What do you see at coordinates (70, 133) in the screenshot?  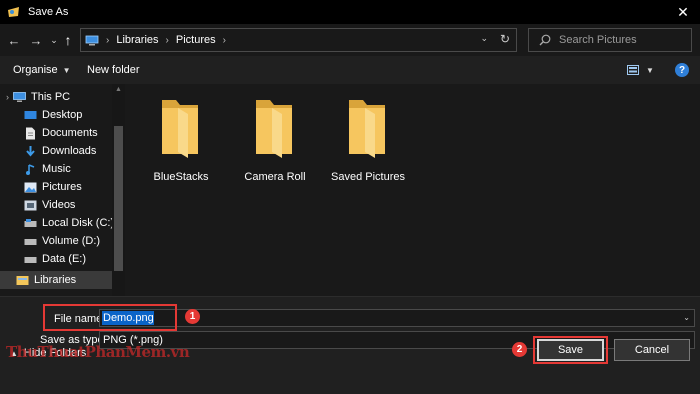 I see `sidebar-item-label: Documents` at bounding box center [70, 133].